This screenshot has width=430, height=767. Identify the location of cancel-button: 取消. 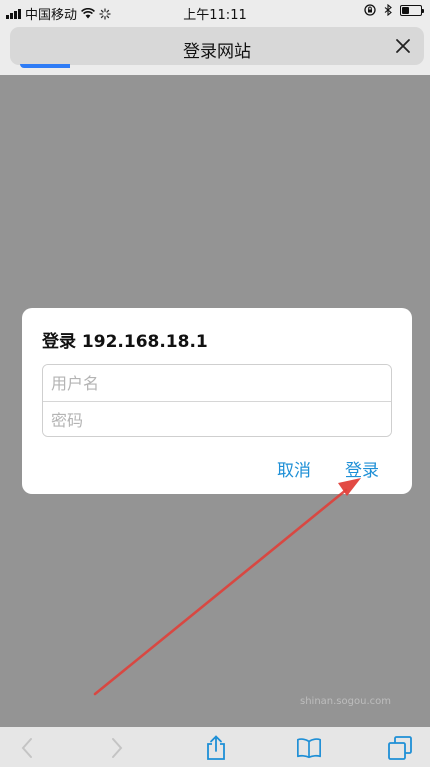
(294, 468).